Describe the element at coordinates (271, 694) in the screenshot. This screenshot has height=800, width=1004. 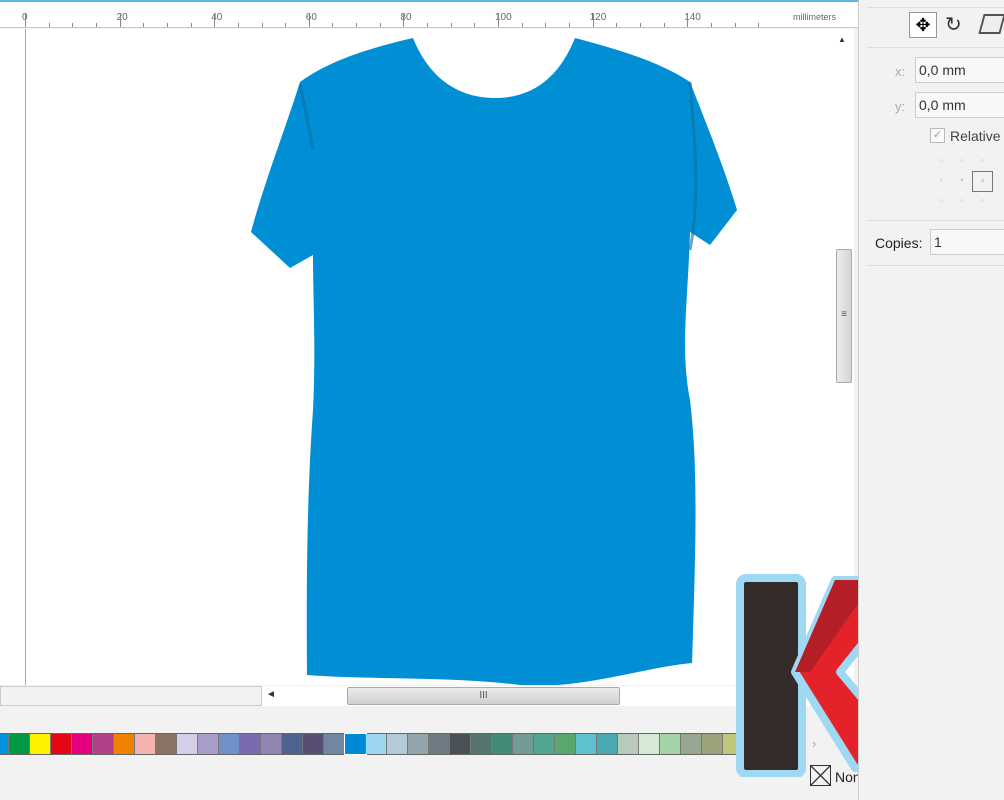
I see `scroll-left-icon: ◄` at that location.